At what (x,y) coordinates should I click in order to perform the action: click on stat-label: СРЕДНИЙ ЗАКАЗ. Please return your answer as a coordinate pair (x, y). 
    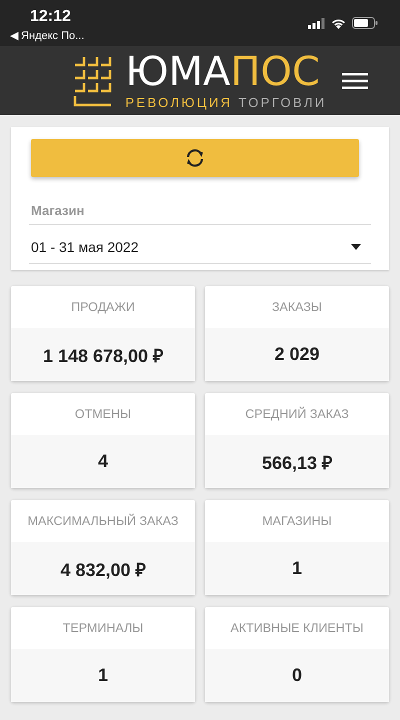
    Looking at the image, I should click on (297, 414).